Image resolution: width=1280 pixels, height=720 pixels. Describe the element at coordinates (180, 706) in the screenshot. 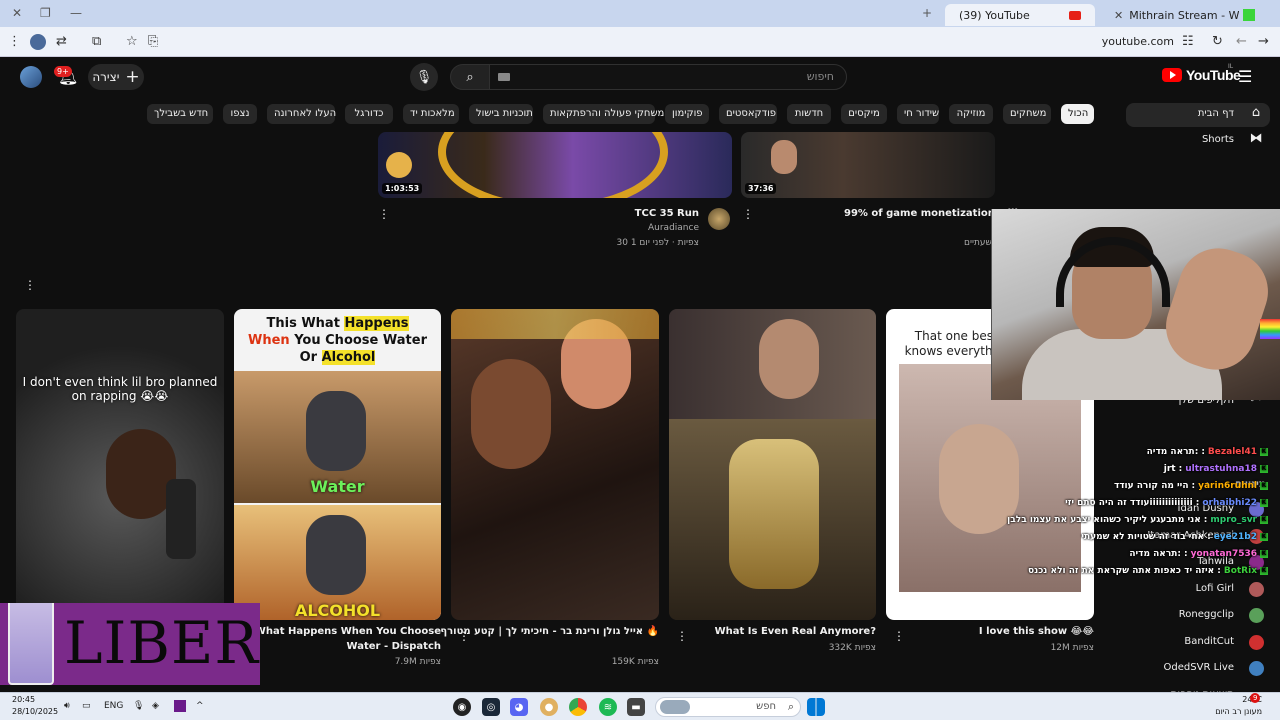

I see `onenote-tray-icon` at that location.